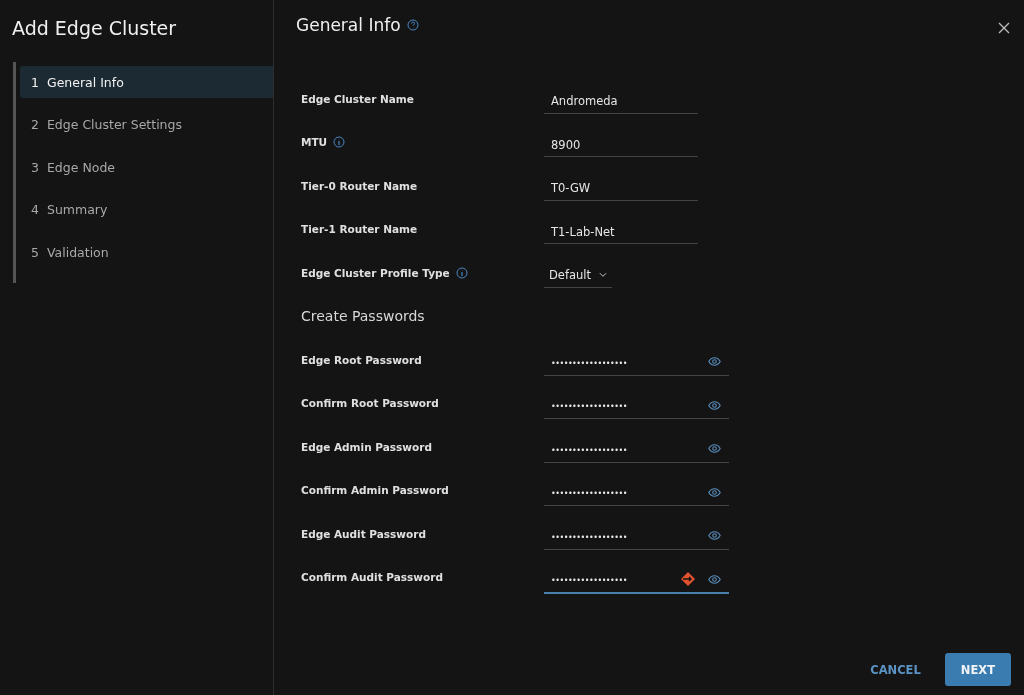 This screenshot has height=695, width=1024. I want to click on chevron-down-icon, so click(603, 275).